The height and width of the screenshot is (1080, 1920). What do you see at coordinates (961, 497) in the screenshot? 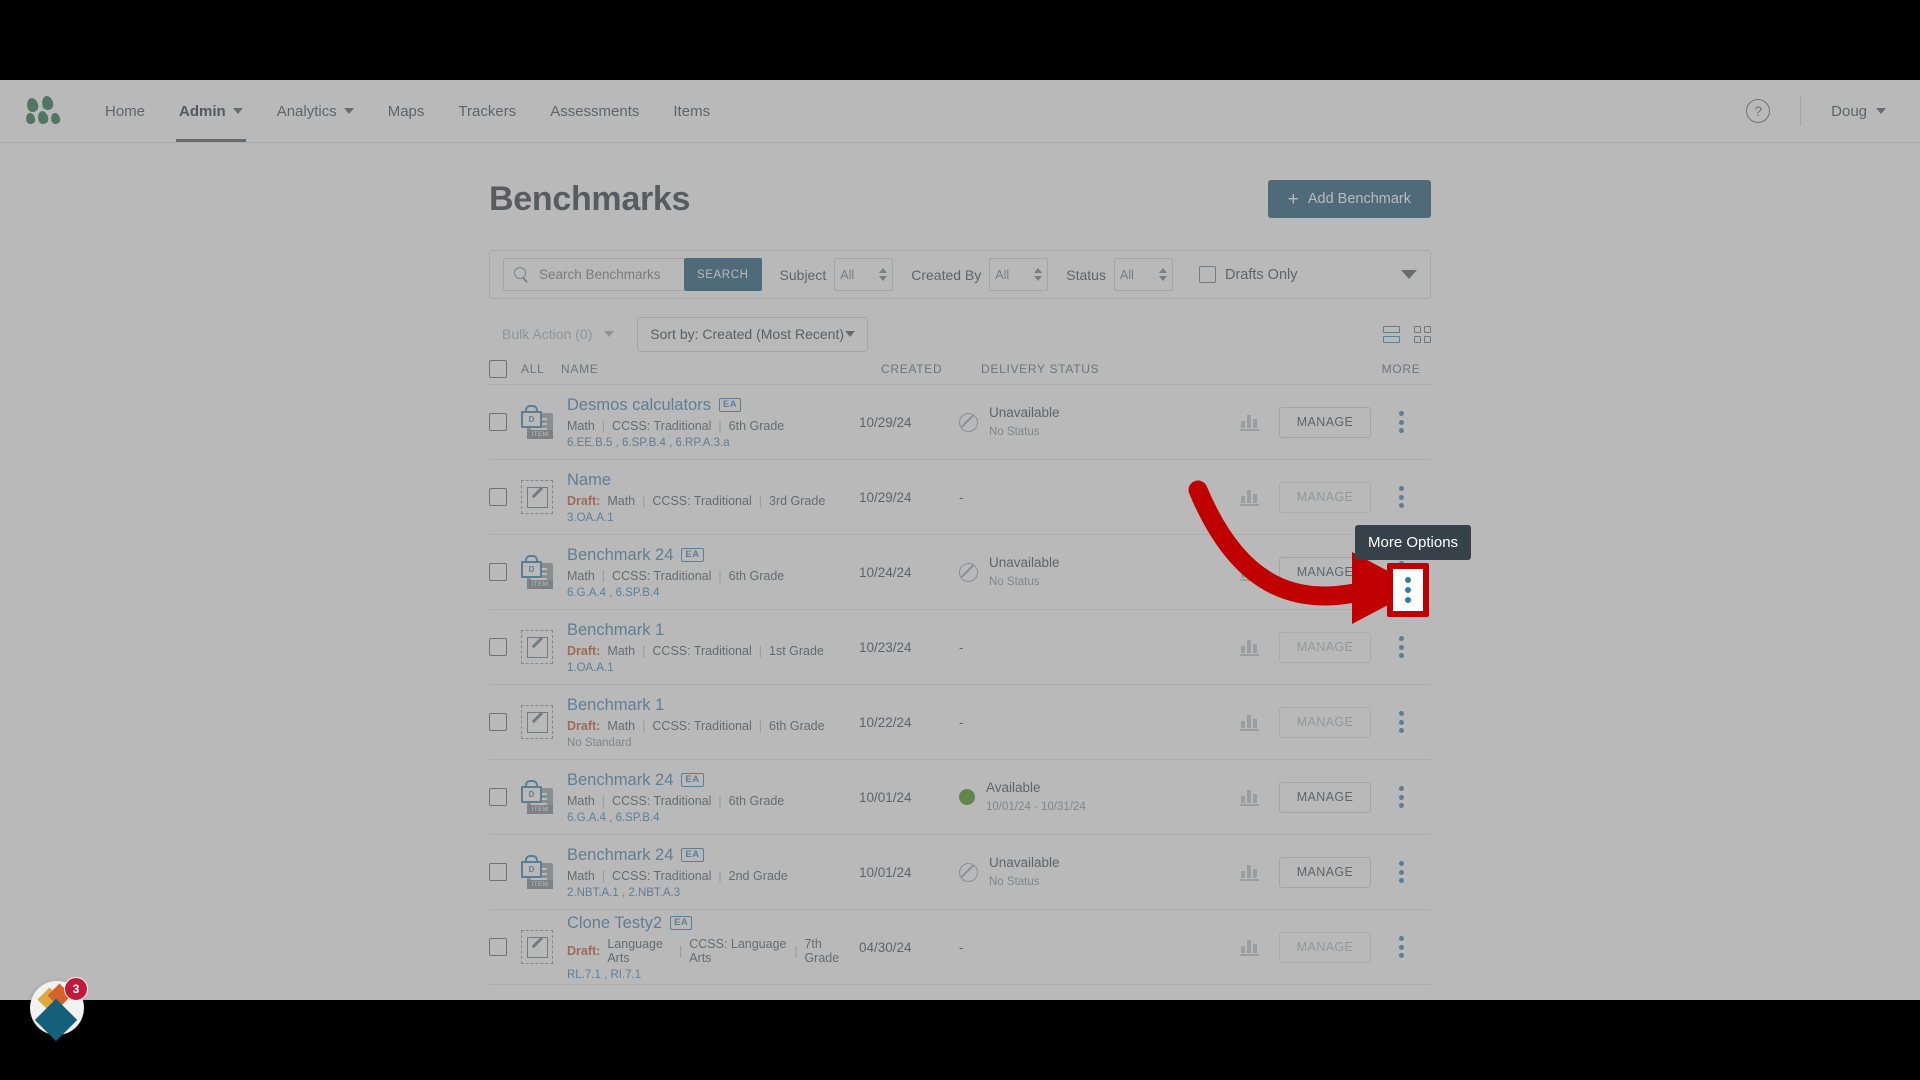
I see `status-dash: -` at bounding box center [961, 497].